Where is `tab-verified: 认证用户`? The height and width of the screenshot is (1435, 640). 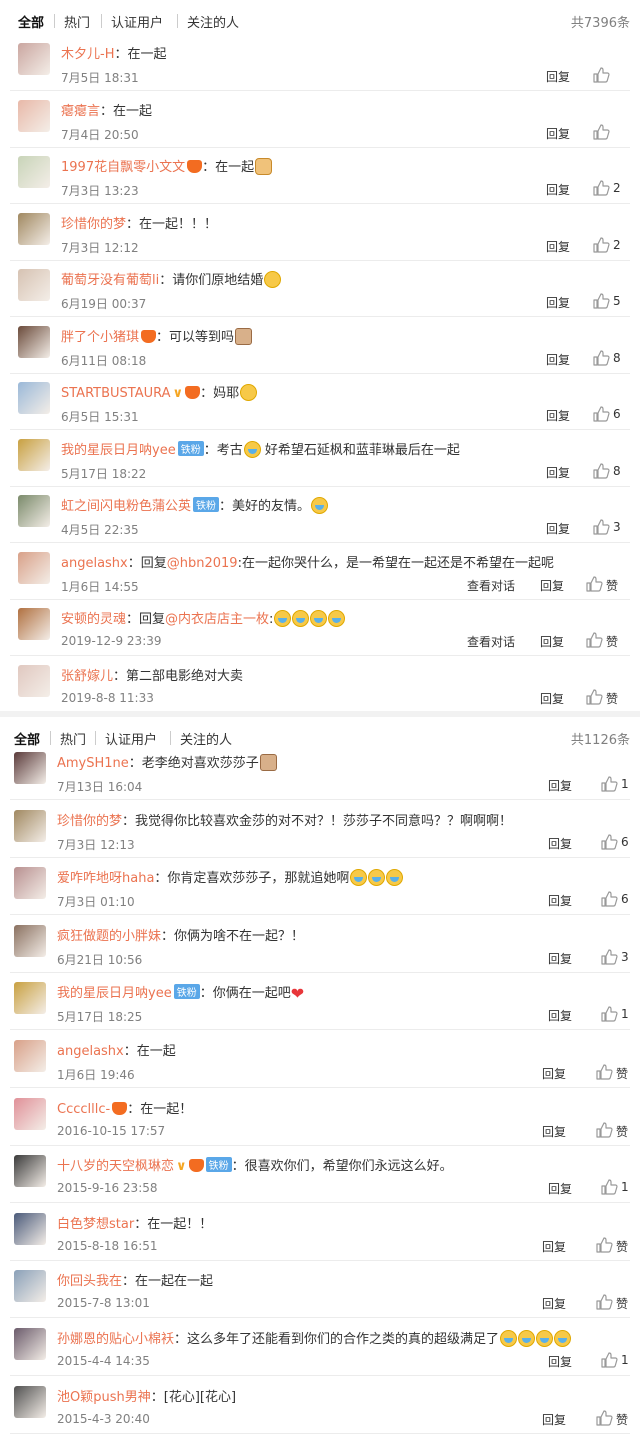
tab-verified: 认证用户 is located at coordinates (137, 21).